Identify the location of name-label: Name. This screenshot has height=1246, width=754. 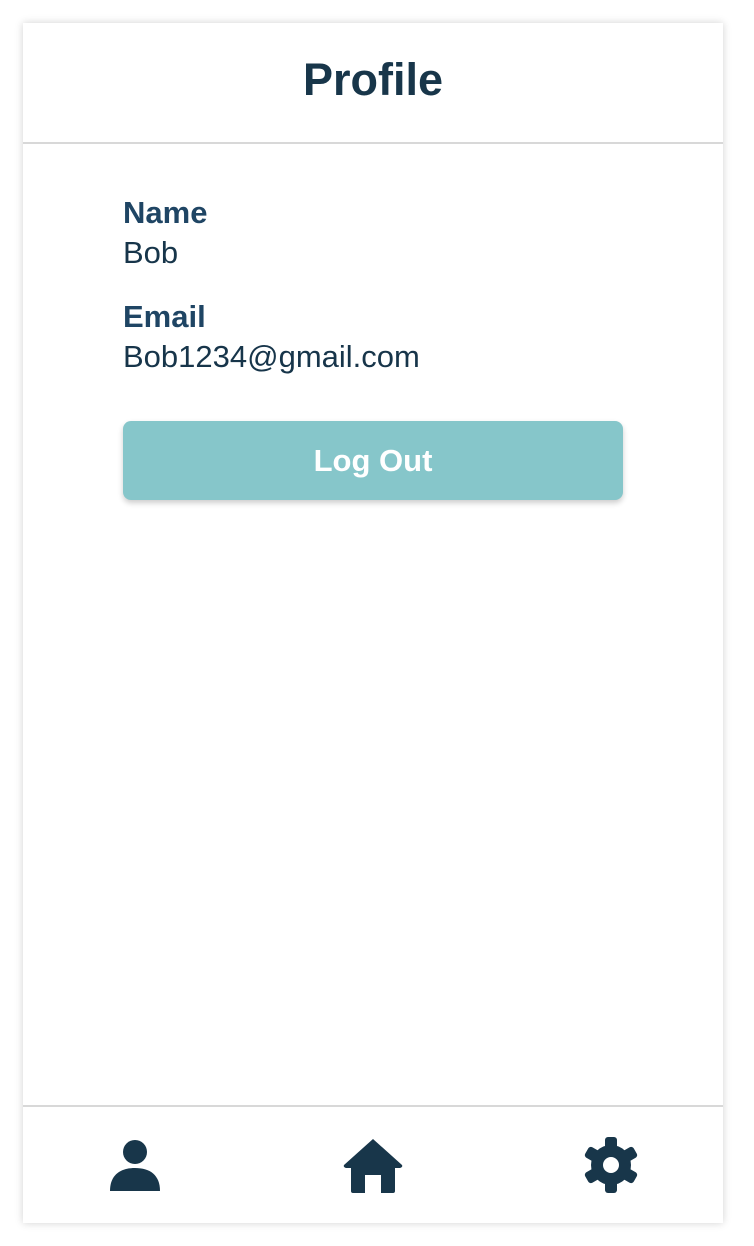
(165, 212).